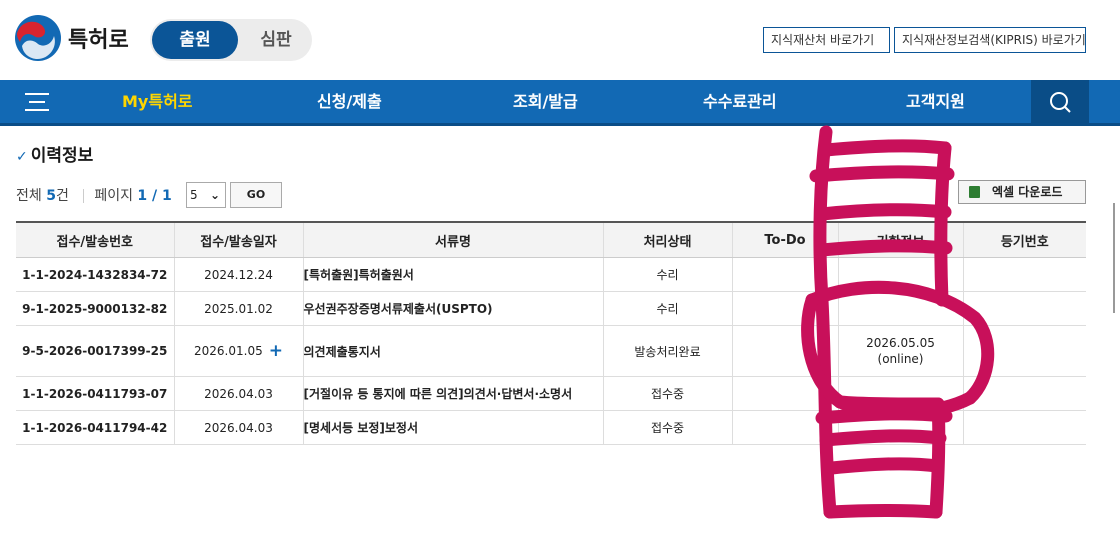 The image size is (1120, 537). Describe the element at coordinates (256, 195) in the screenshot. I see `go-button: GO` at that location.